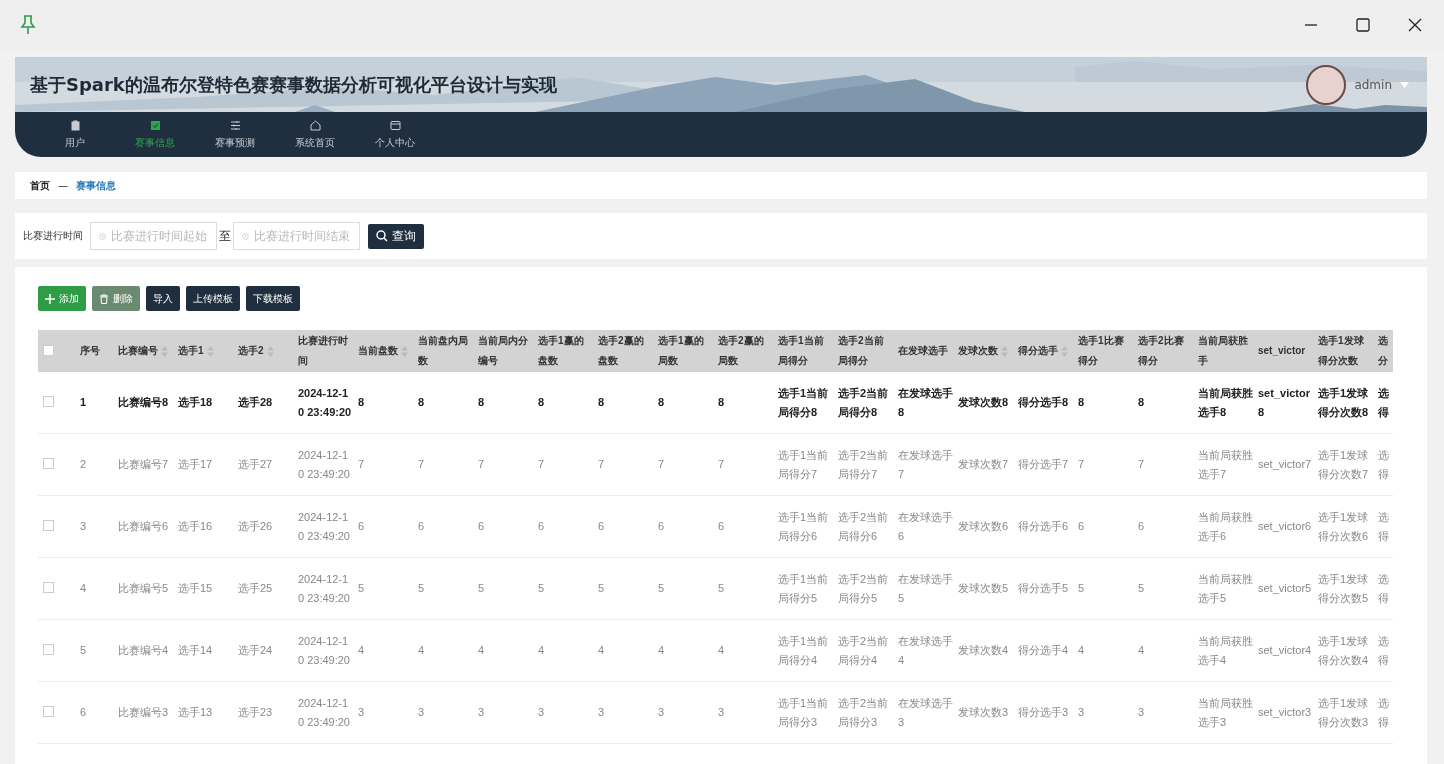 This screenshot has height=764, width=1444. Describe the element at coordinates (1344, 526) in the screenshot. I see `table-cell-text: 选手1发球得分次数6` at that location.